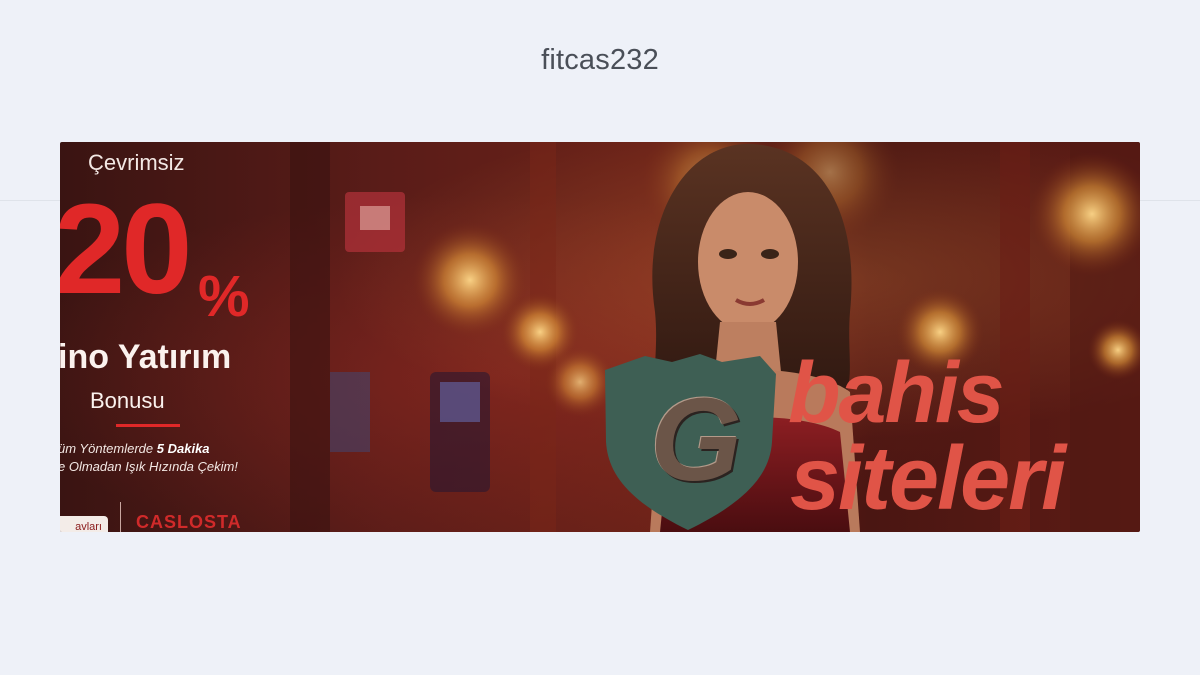 The width and height of the screenshot is (1200, 675). Describe the element at coordinates (84, 524) in the screenshot. I see `promo-button: avları` at that location.